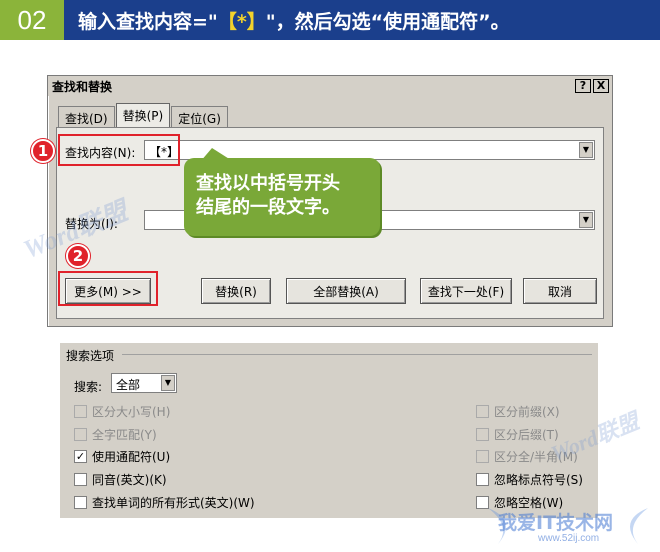 Image resolution: width=660 pixels, height=552 pixels. I want to click on checkbox-whole-word: 全字匹配(Y), so click(115, 434).